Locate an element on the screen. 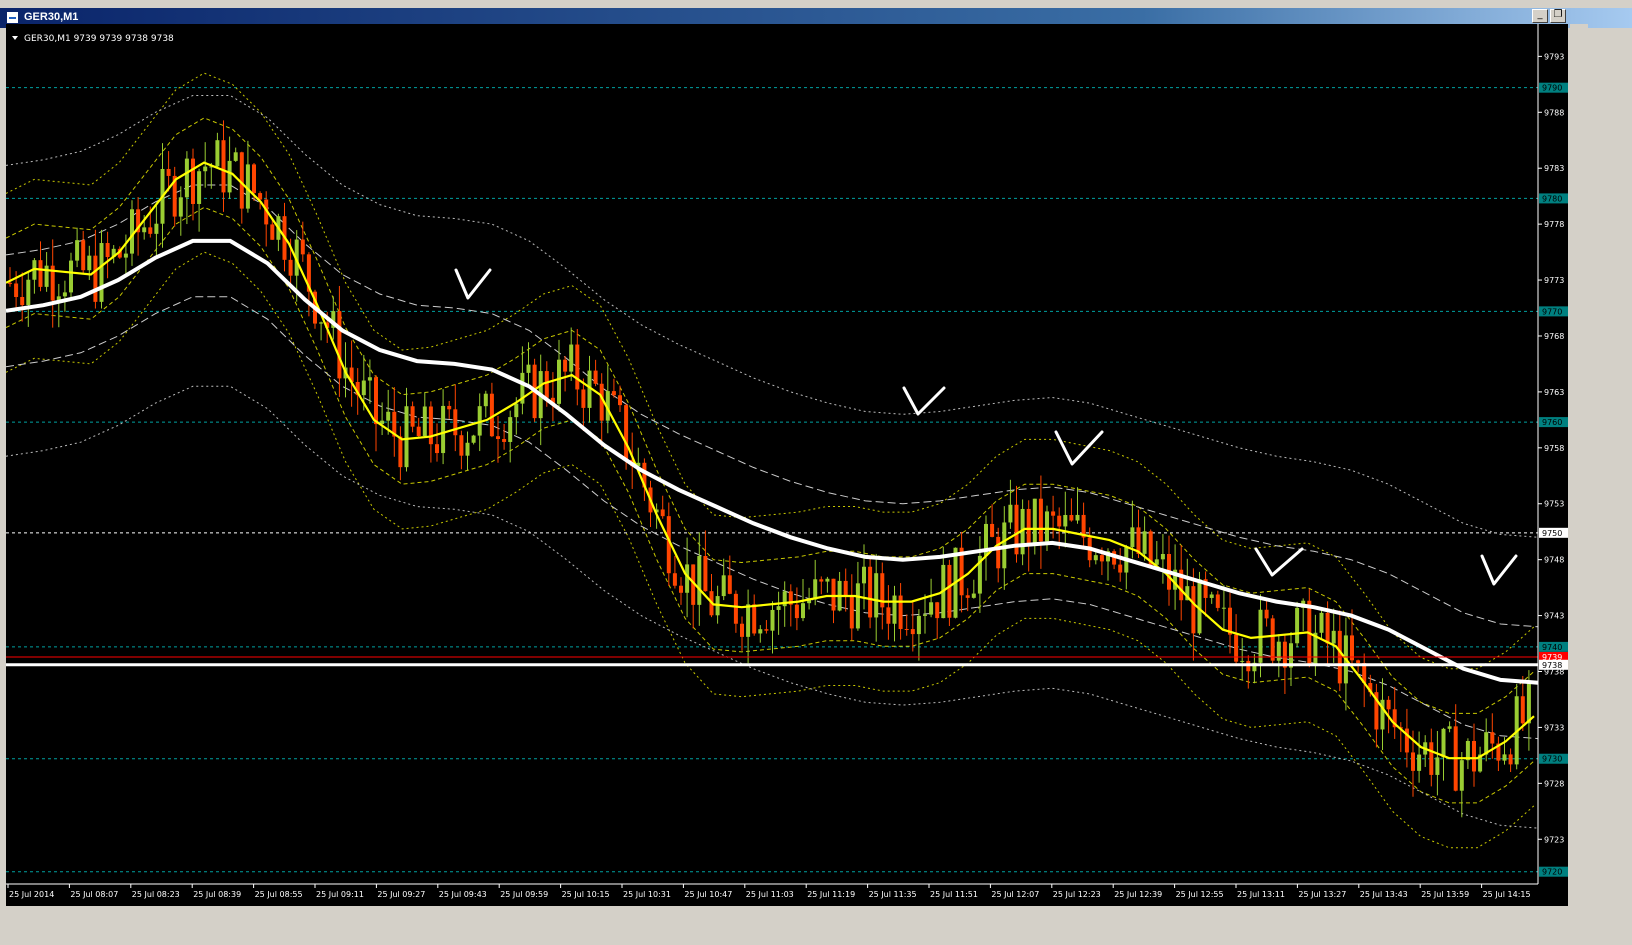  time-tick-label: 25 Jul 09:11 is located at coordinates (340, 894).